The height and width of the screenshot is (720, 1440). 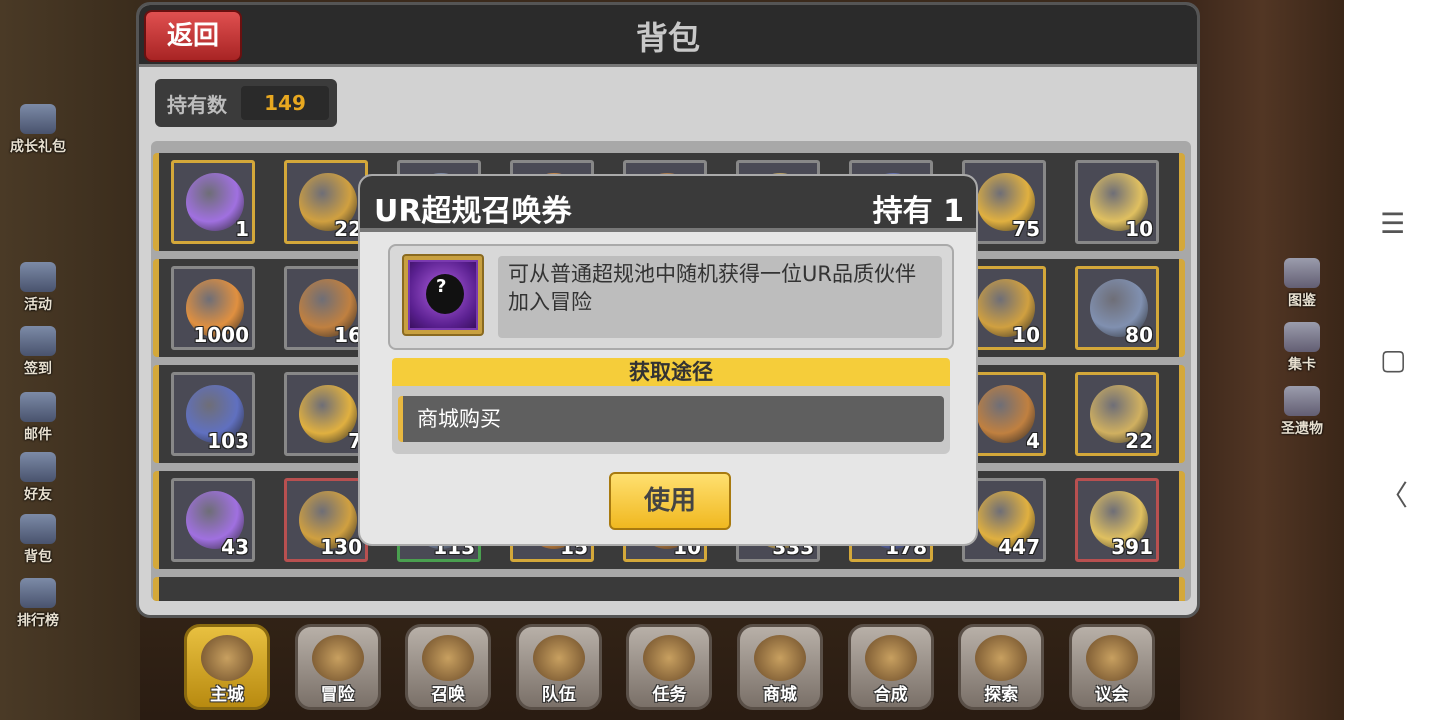 I want to click on acquire-source-list: 商城购买, so click(x=671, y=420).